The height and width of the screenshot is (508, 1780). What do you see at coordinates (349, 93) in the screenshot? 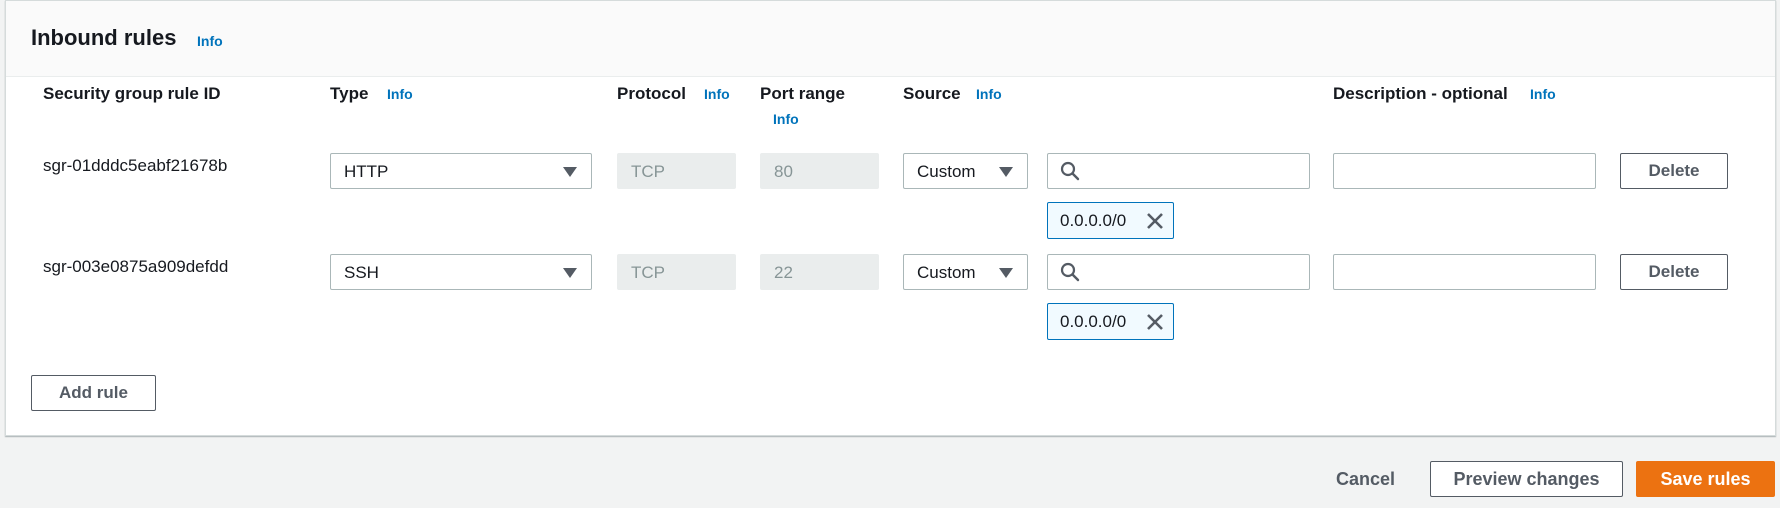
I see `column-header-type: Type` at bounding box center [349, 93].